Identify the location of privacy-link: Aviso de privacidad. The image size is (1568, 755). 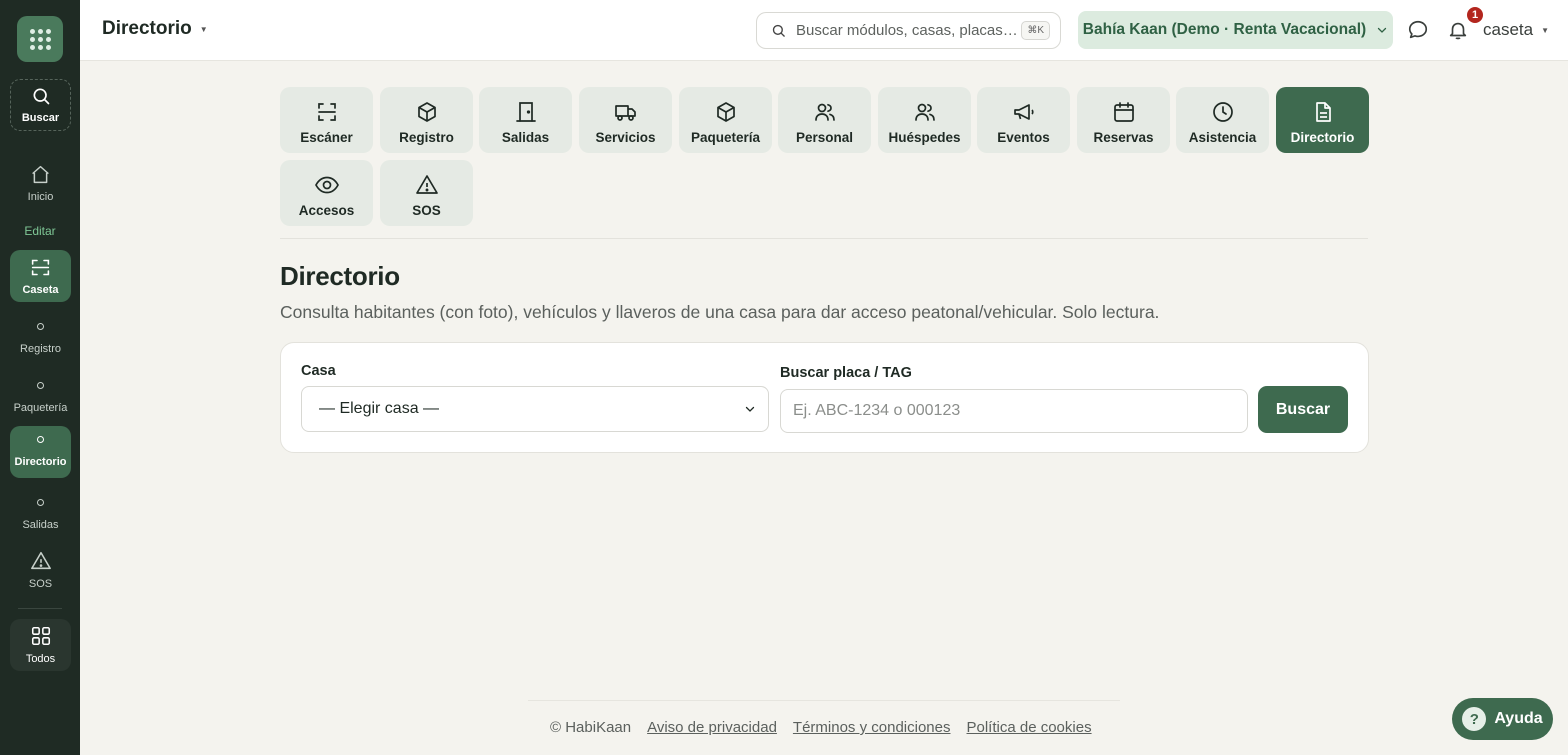
(712, 727).